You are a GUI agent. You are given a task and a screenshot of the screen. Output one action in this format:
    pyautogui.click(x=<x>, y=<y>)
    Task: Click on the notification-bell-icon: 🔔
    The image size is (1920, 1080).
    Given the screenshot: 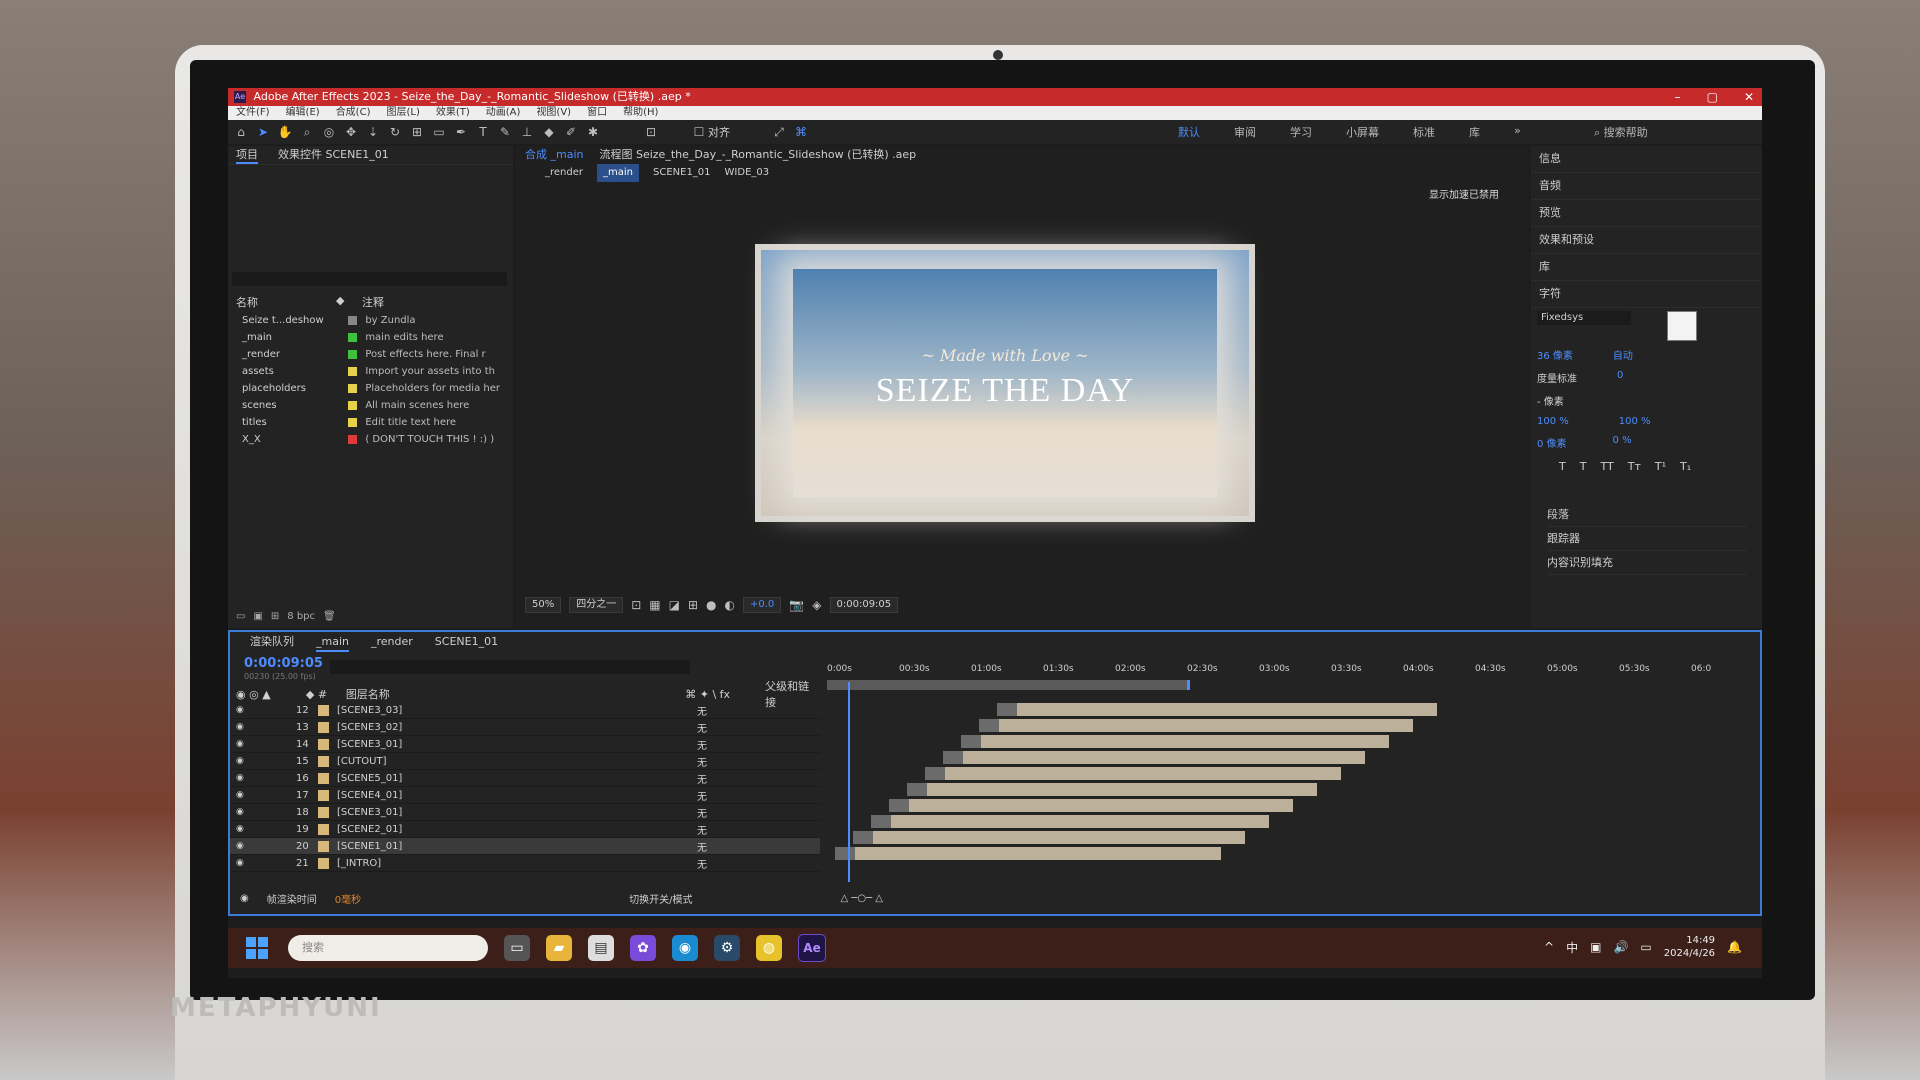 What is the action you would take?
    pyautogui.click(x=1734, y=947)
    